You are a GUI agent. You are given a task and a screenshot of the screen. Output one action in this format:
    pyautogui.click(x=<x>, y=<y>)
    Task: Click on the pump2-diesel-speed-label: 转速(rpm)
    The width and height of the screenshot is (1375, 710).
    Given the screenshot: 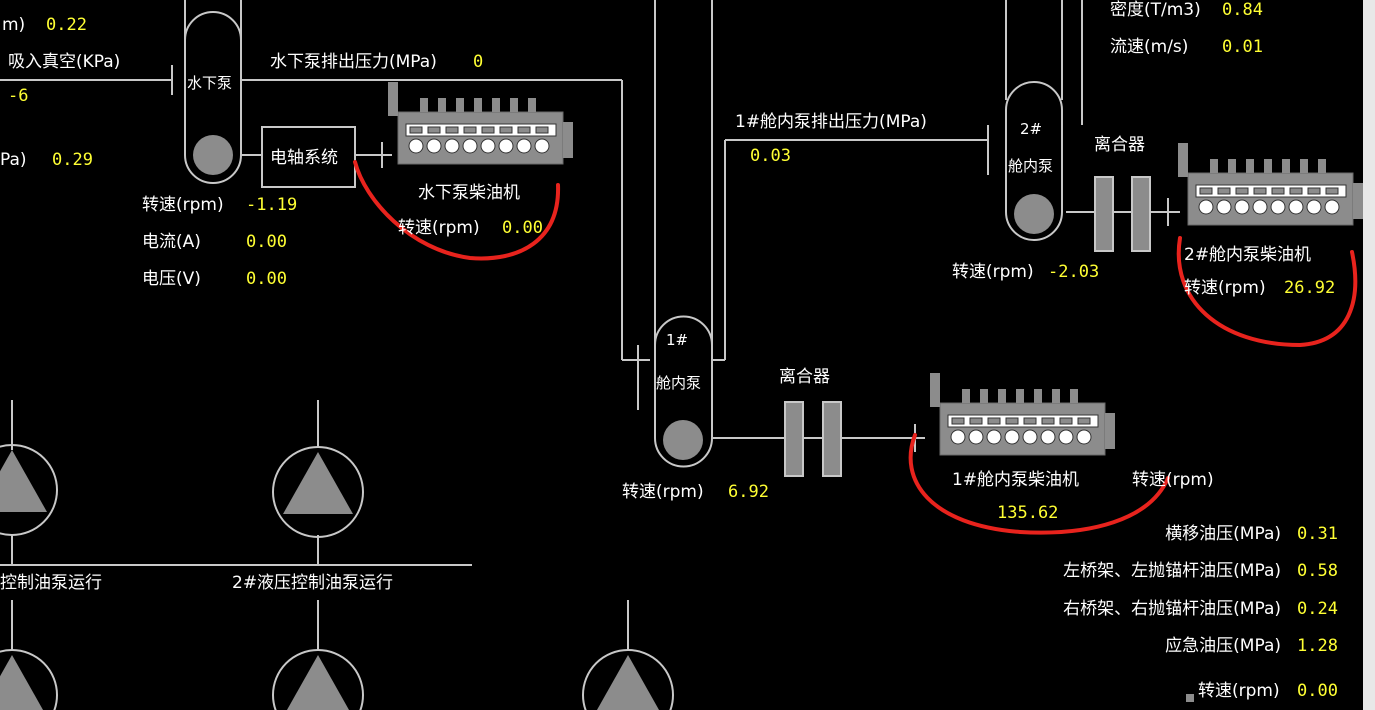 What is the action you would take?
    pyautogui.click(x=1225, y=288)
    